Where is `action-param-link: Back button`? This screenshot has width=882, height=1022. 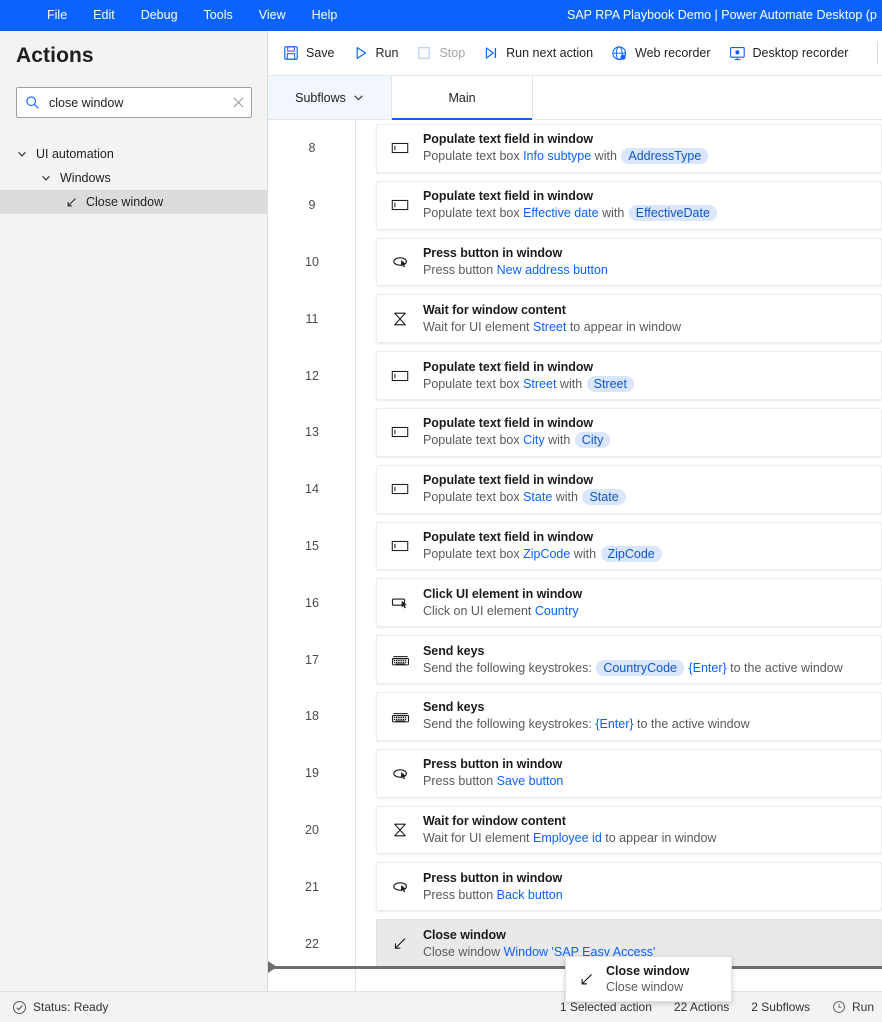
action-param-link: Back button is located at coordinates (530, 895).